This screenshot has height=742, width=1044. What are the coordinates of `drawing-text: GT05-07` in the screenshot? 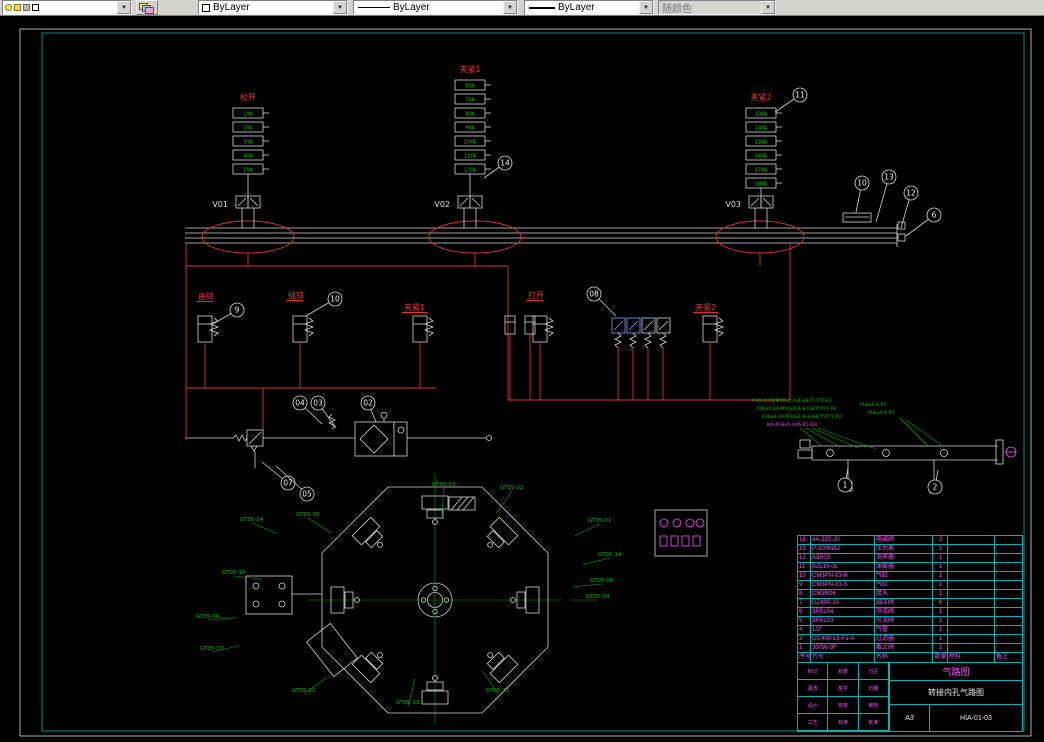 It's located at (212, 649).